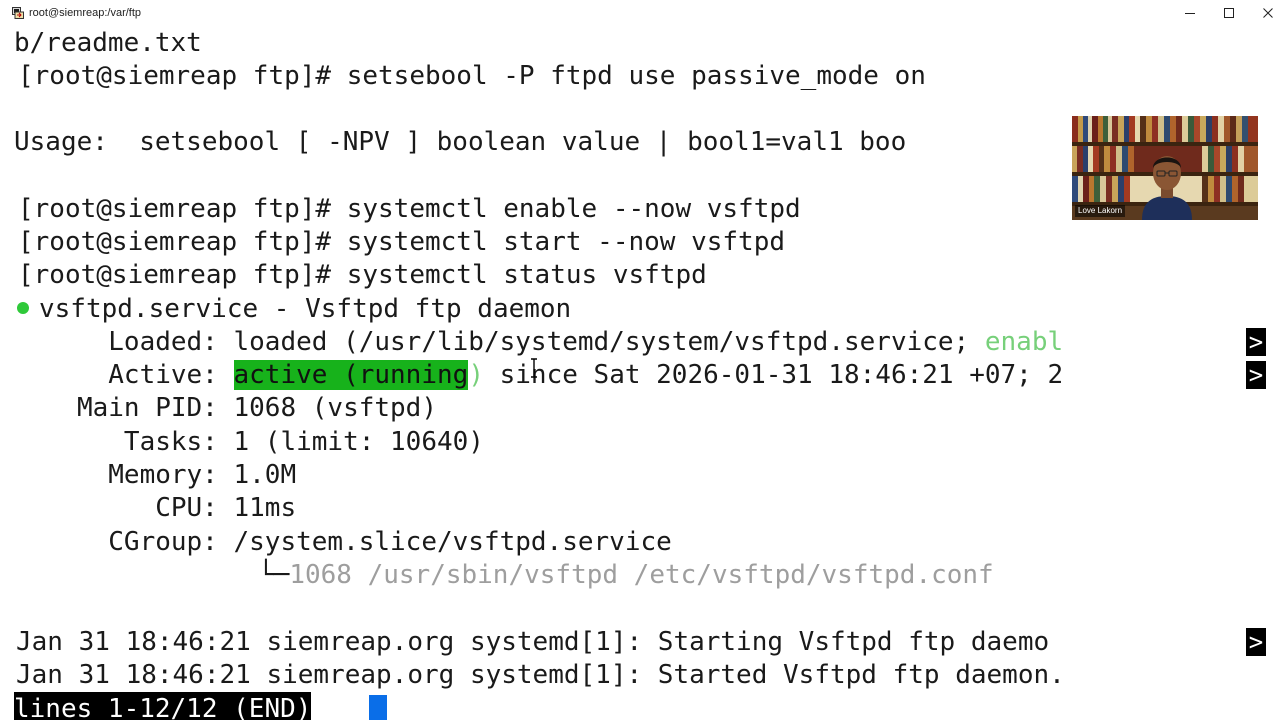 The height and width of the screenshot is (720, 1280). Describe the element at coordinates (640, 13) in the screenshot. I see `window-titlebar: root@siemreap:/var/ftp` at that location.